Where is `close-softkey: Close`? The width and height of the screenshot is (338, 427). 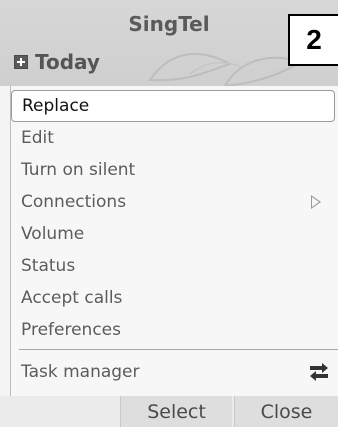
close-softkey: Close is located at coordinates (286, 411).